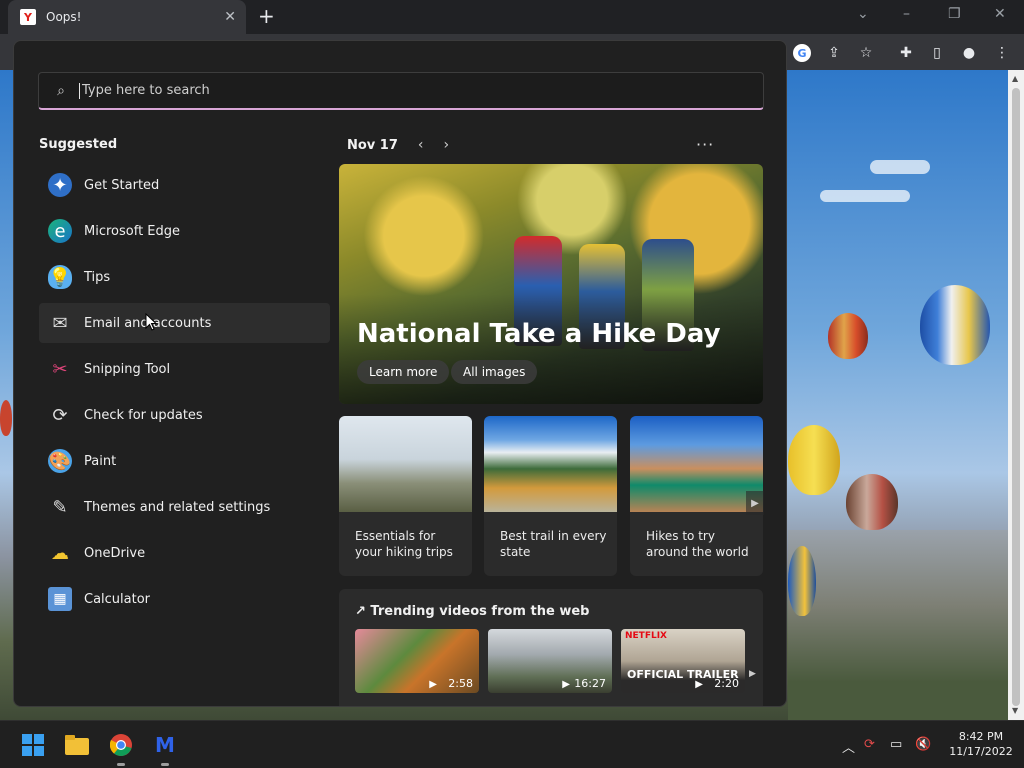  Describe the element at coordinates (969, 53) in the screenshot. I see `profile-icon: ●` at that location.